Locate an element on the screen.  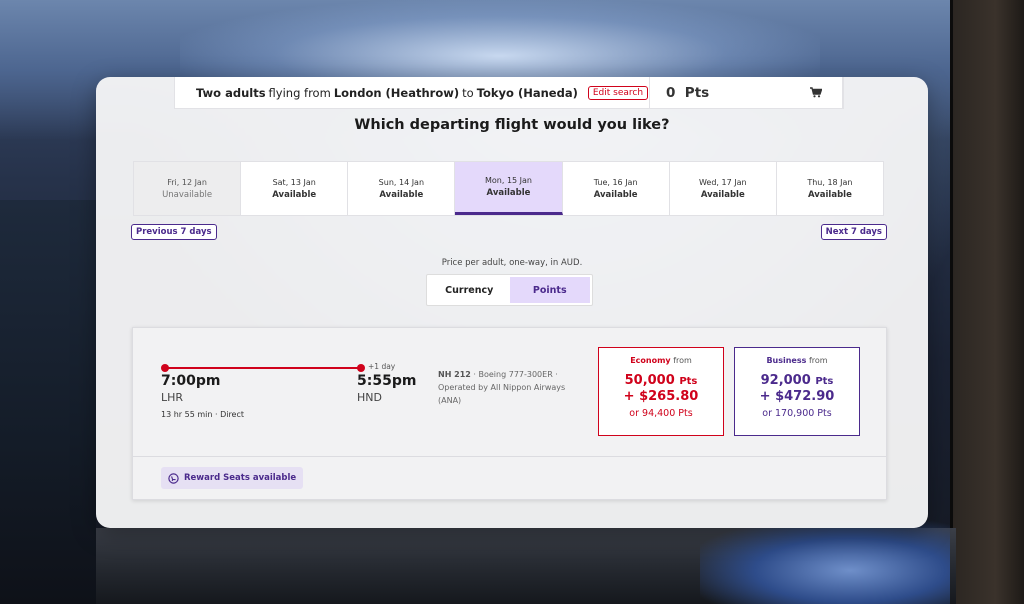
departure-airport-code: LHR is located at coordinates (172, 397).